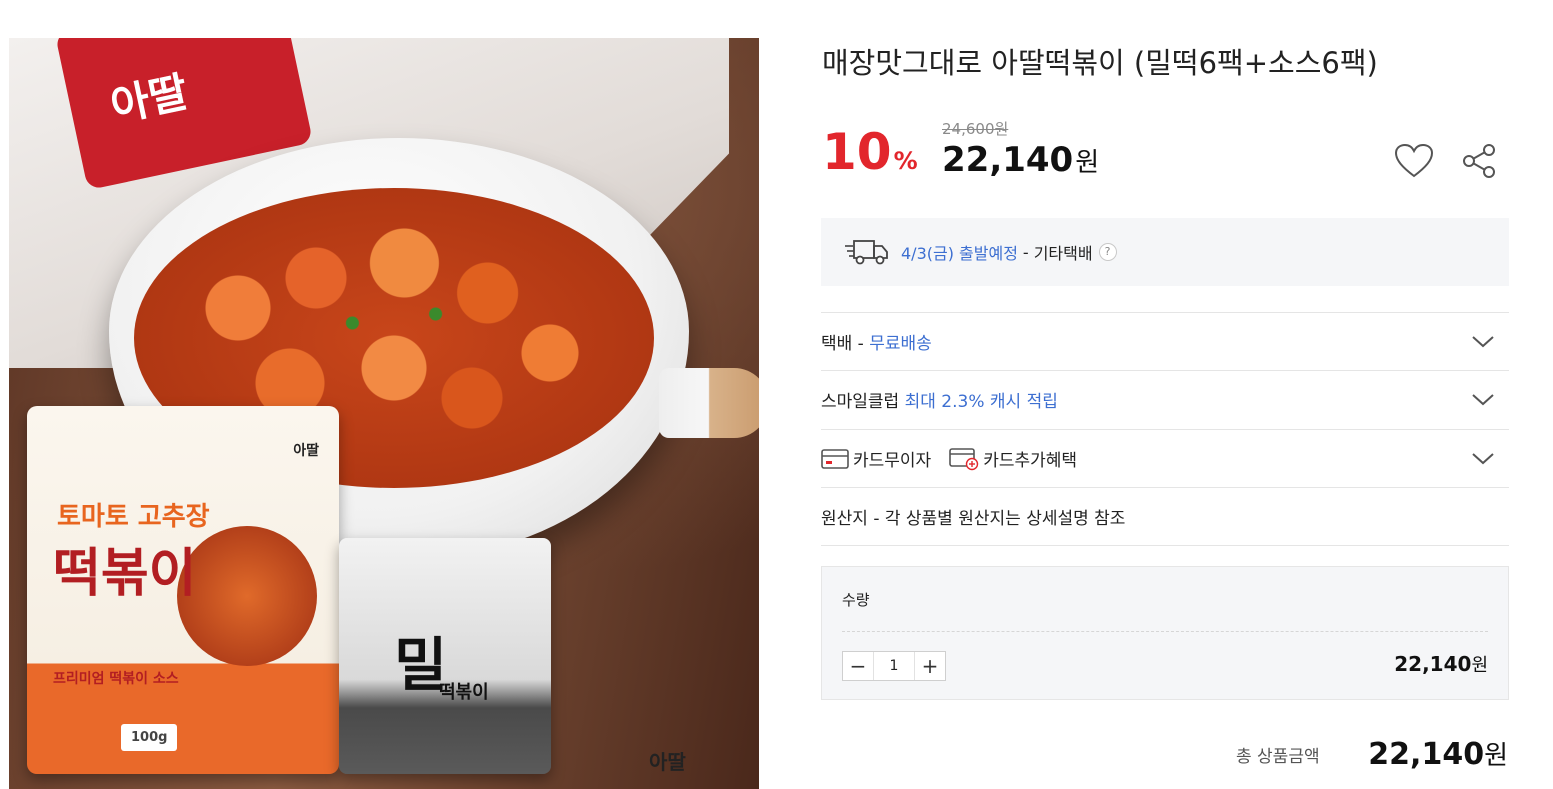 Image resolution: width=1553 pixels, height=789 pixels. I want to click on sale-price: 22,140원, so click(1020, 160).